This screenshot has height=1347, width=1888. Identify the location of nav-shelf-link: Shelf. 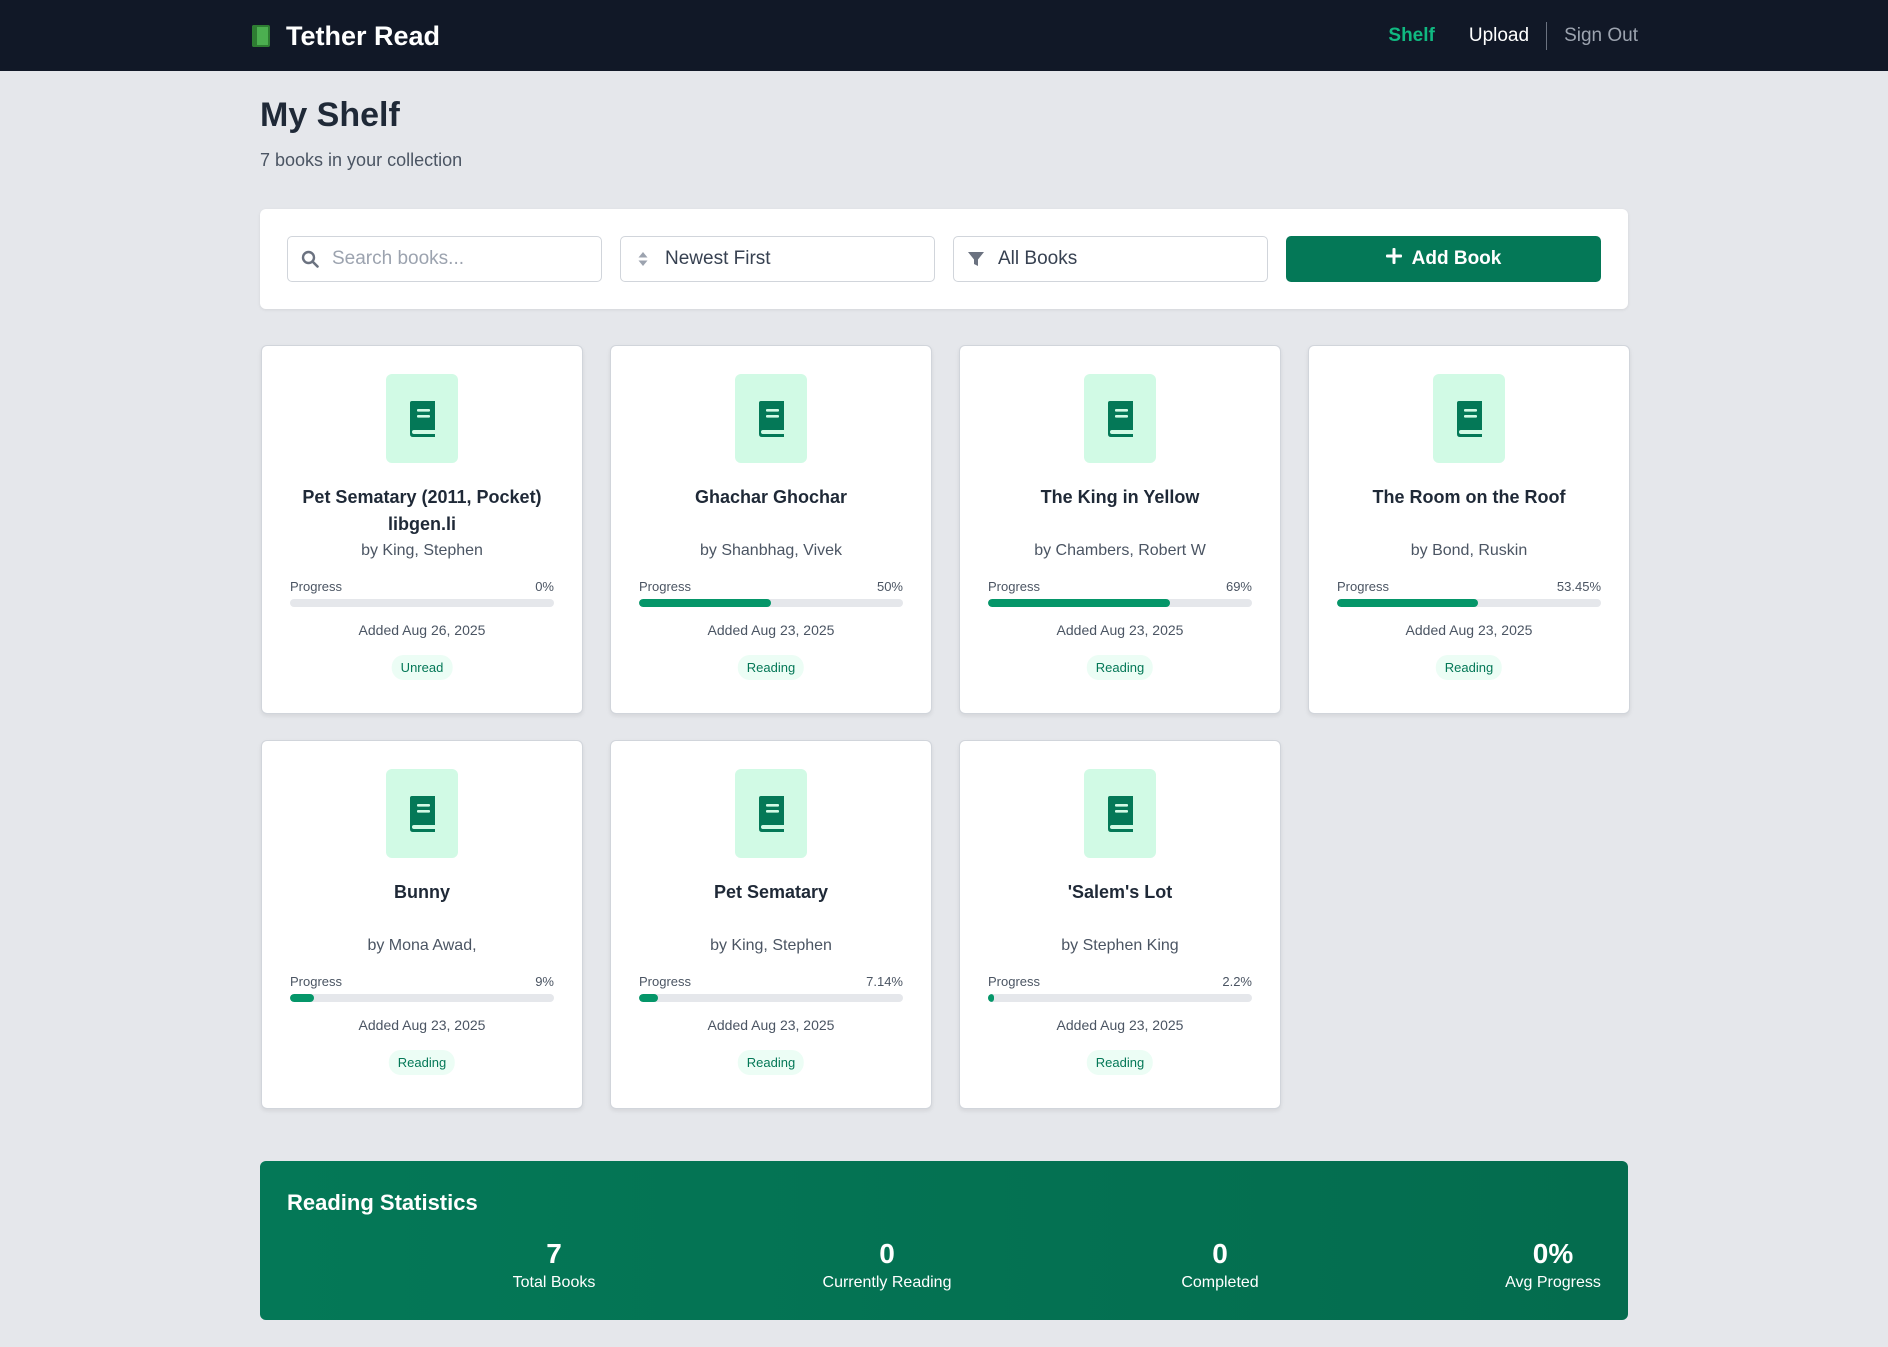
(1411, 36).